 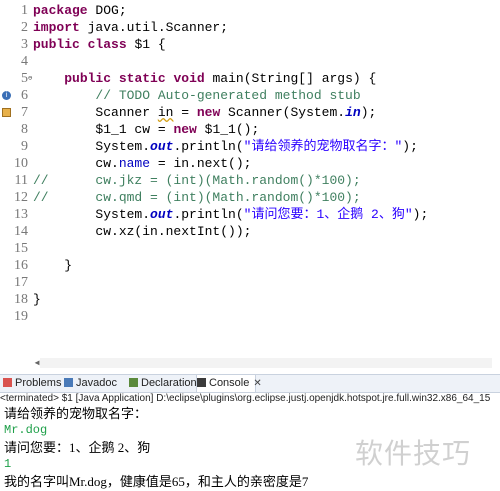 I want to click on code-token: "请给领养的宠物取名字：", so click(x=323, y=146).